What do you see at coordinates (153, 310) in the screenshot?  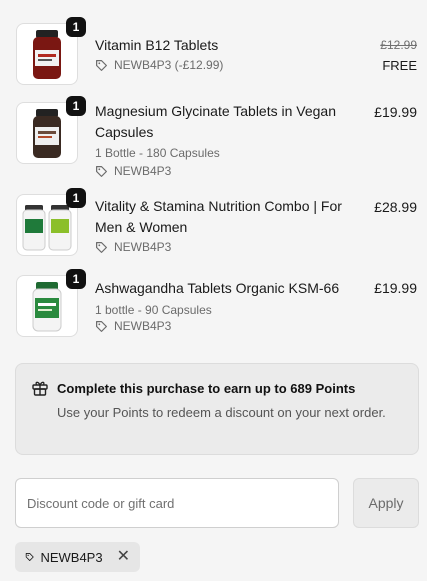 I see `product-variant: 1 bottle - 90 Capsules` at bounding box center [153, 310].